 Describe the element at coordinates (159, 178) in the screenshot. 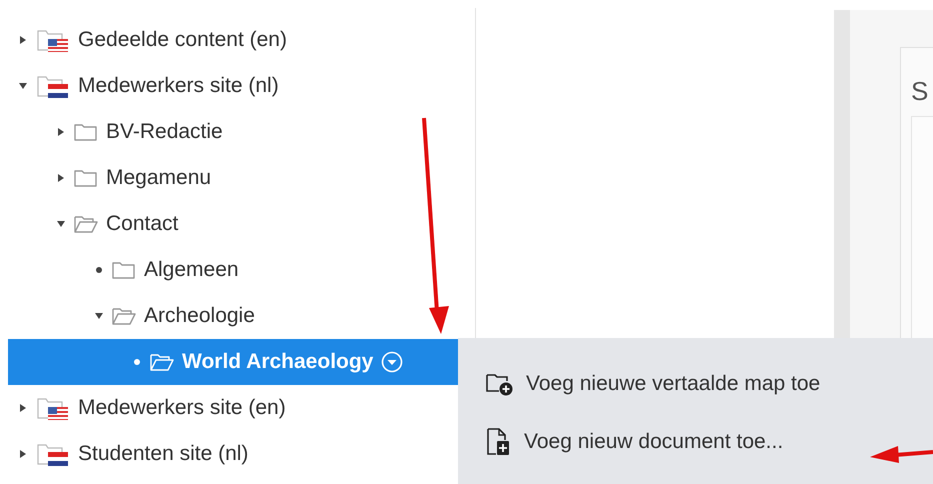

I see `tree-label: Megamenu` at that location.